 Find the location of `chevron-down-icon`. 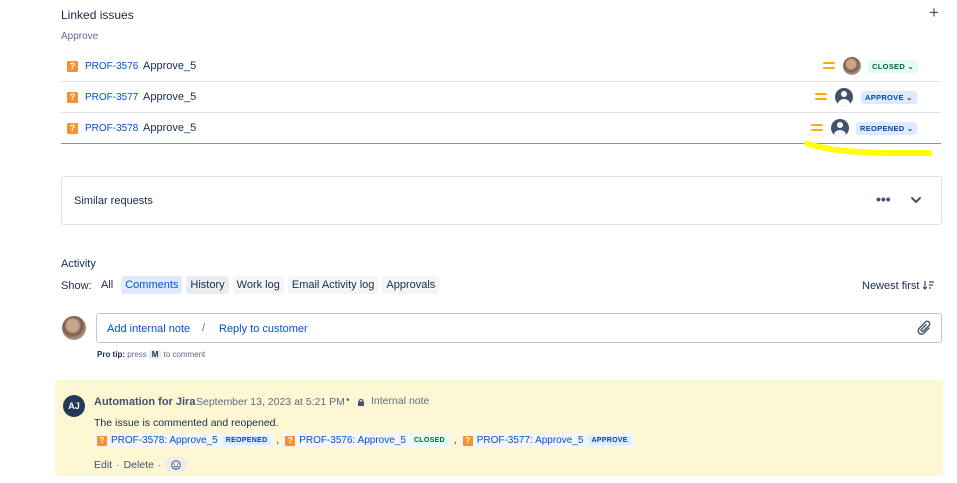

chevron-down-icon is located at coordinates (916, 200).